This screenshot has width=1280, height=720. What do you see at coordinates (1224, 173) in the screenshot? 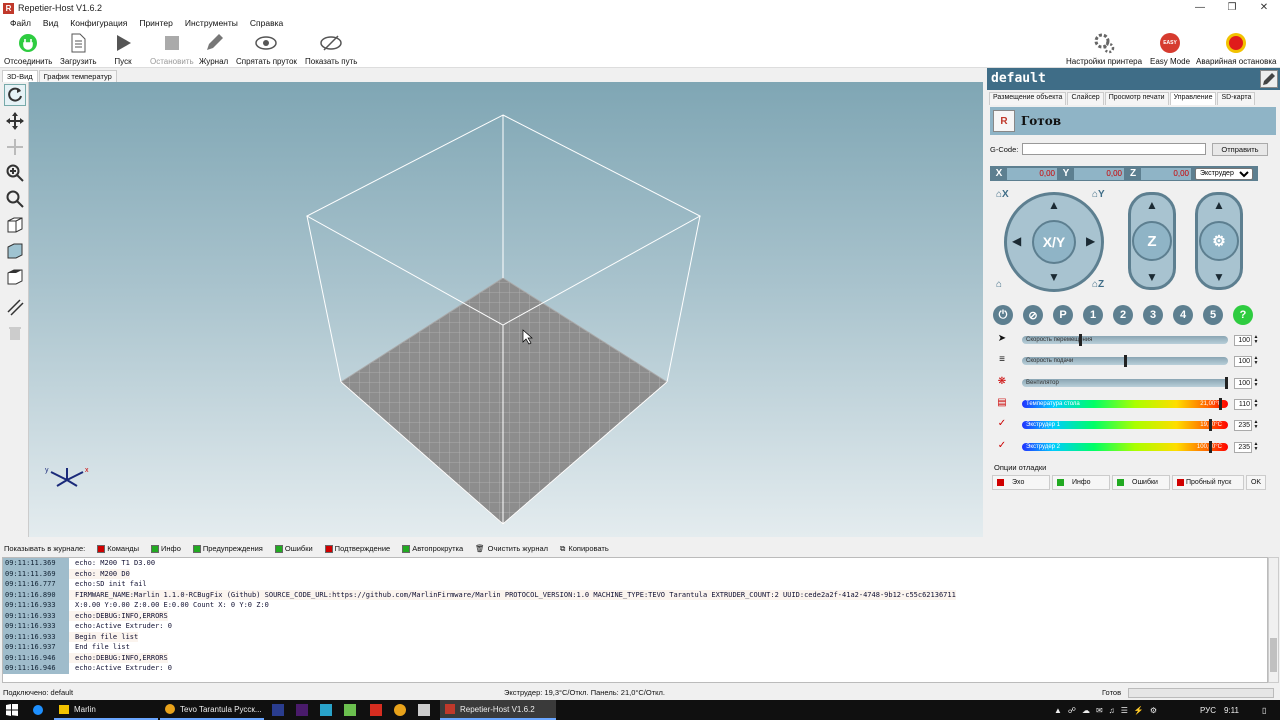
I see `extruder-select: Экструдер 1` at bounding box center [1224, 173].